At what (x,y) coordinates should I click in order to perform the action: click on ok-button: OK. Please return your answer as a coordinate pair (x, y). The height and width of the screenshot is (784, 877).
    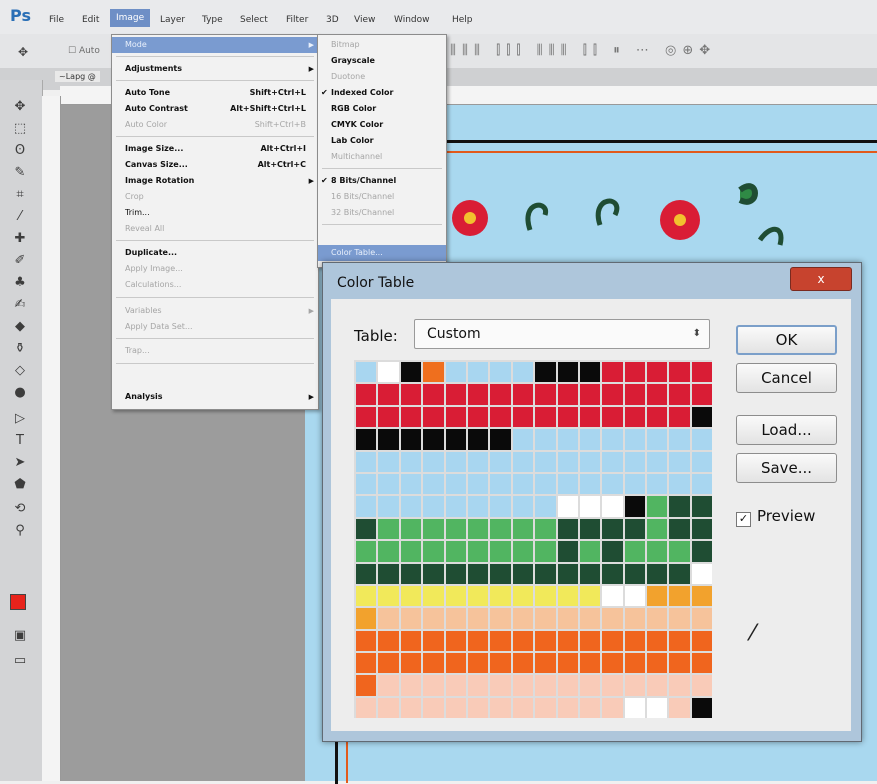
    Looking at the image, I should click on (786, 340).